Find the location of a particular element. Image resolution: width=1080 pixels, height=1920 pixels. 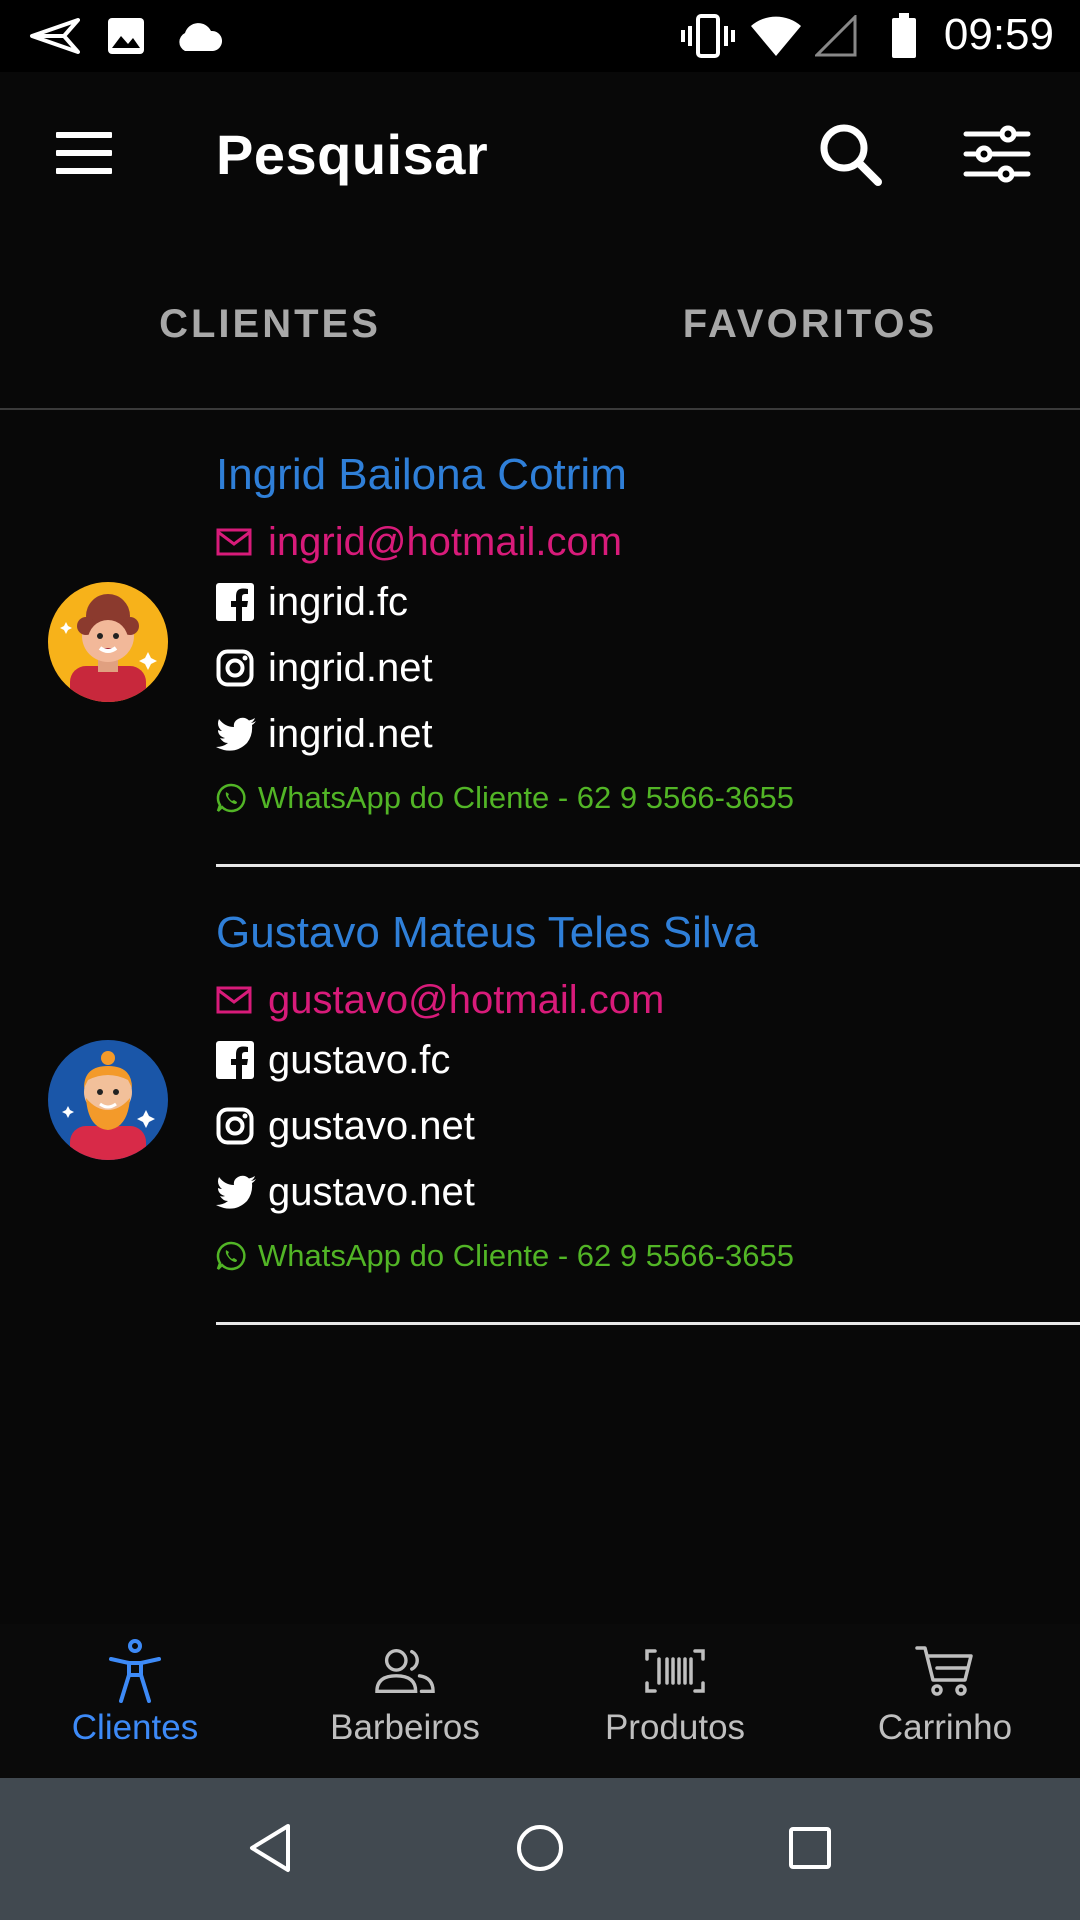

client-instagram-row: ingrid.net is located at coordinates (324, 668).